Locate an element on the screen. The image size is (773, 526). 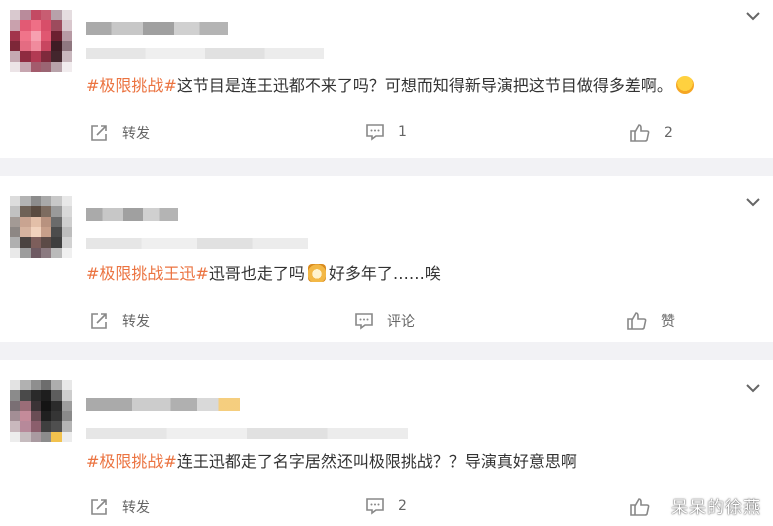
comment-button: 评论 is located at coordinates (385, 321).